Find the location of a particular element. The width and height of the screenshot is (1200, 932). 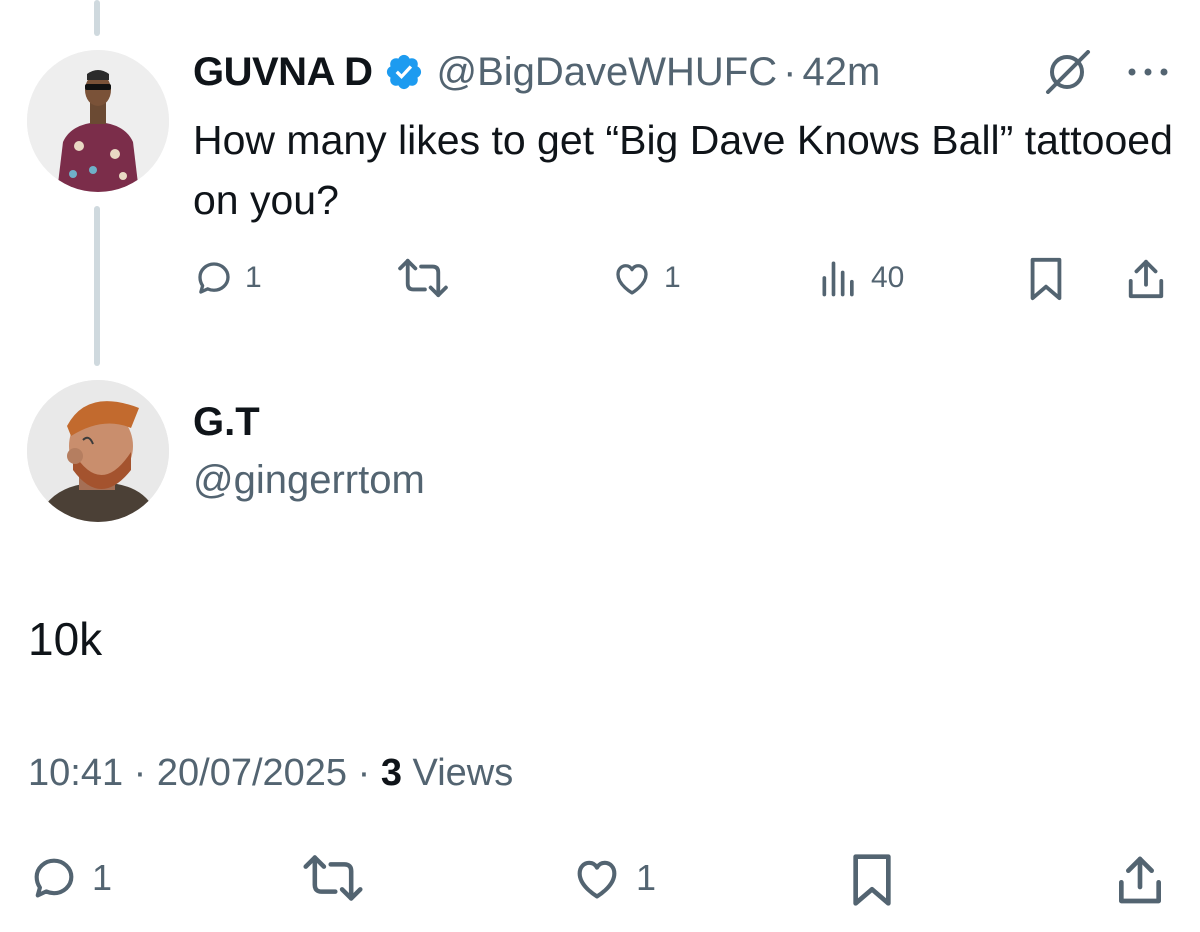

bottom-reply-count: 1 is located at coordinates (102, 877).